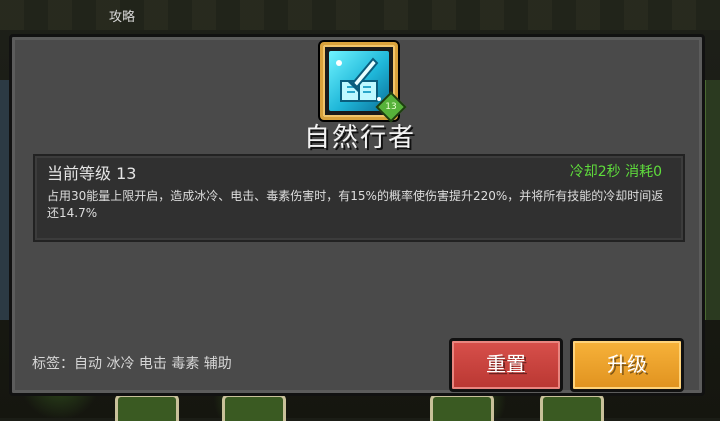  What do you see at coordinates (615, 172) in the screenshot?
I see `cooldown-cost-label: 冷却2秒 消耗0` at bounding box center [615, 172].